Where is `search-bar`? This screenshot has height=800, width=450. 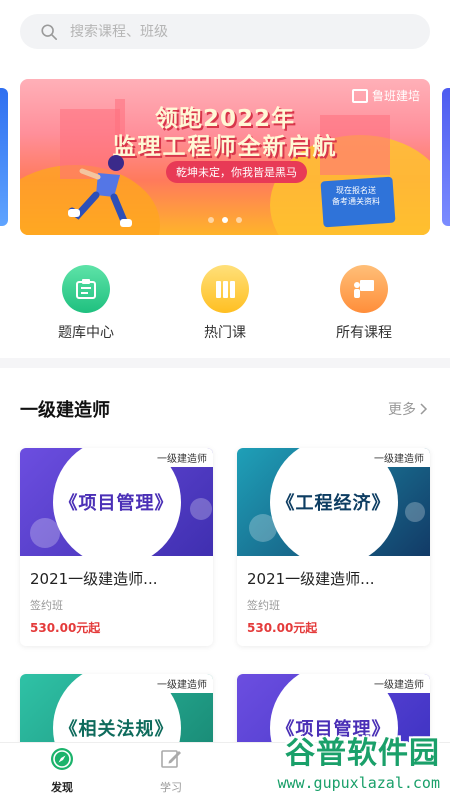 search-bar is located at coordinates (225, 31).